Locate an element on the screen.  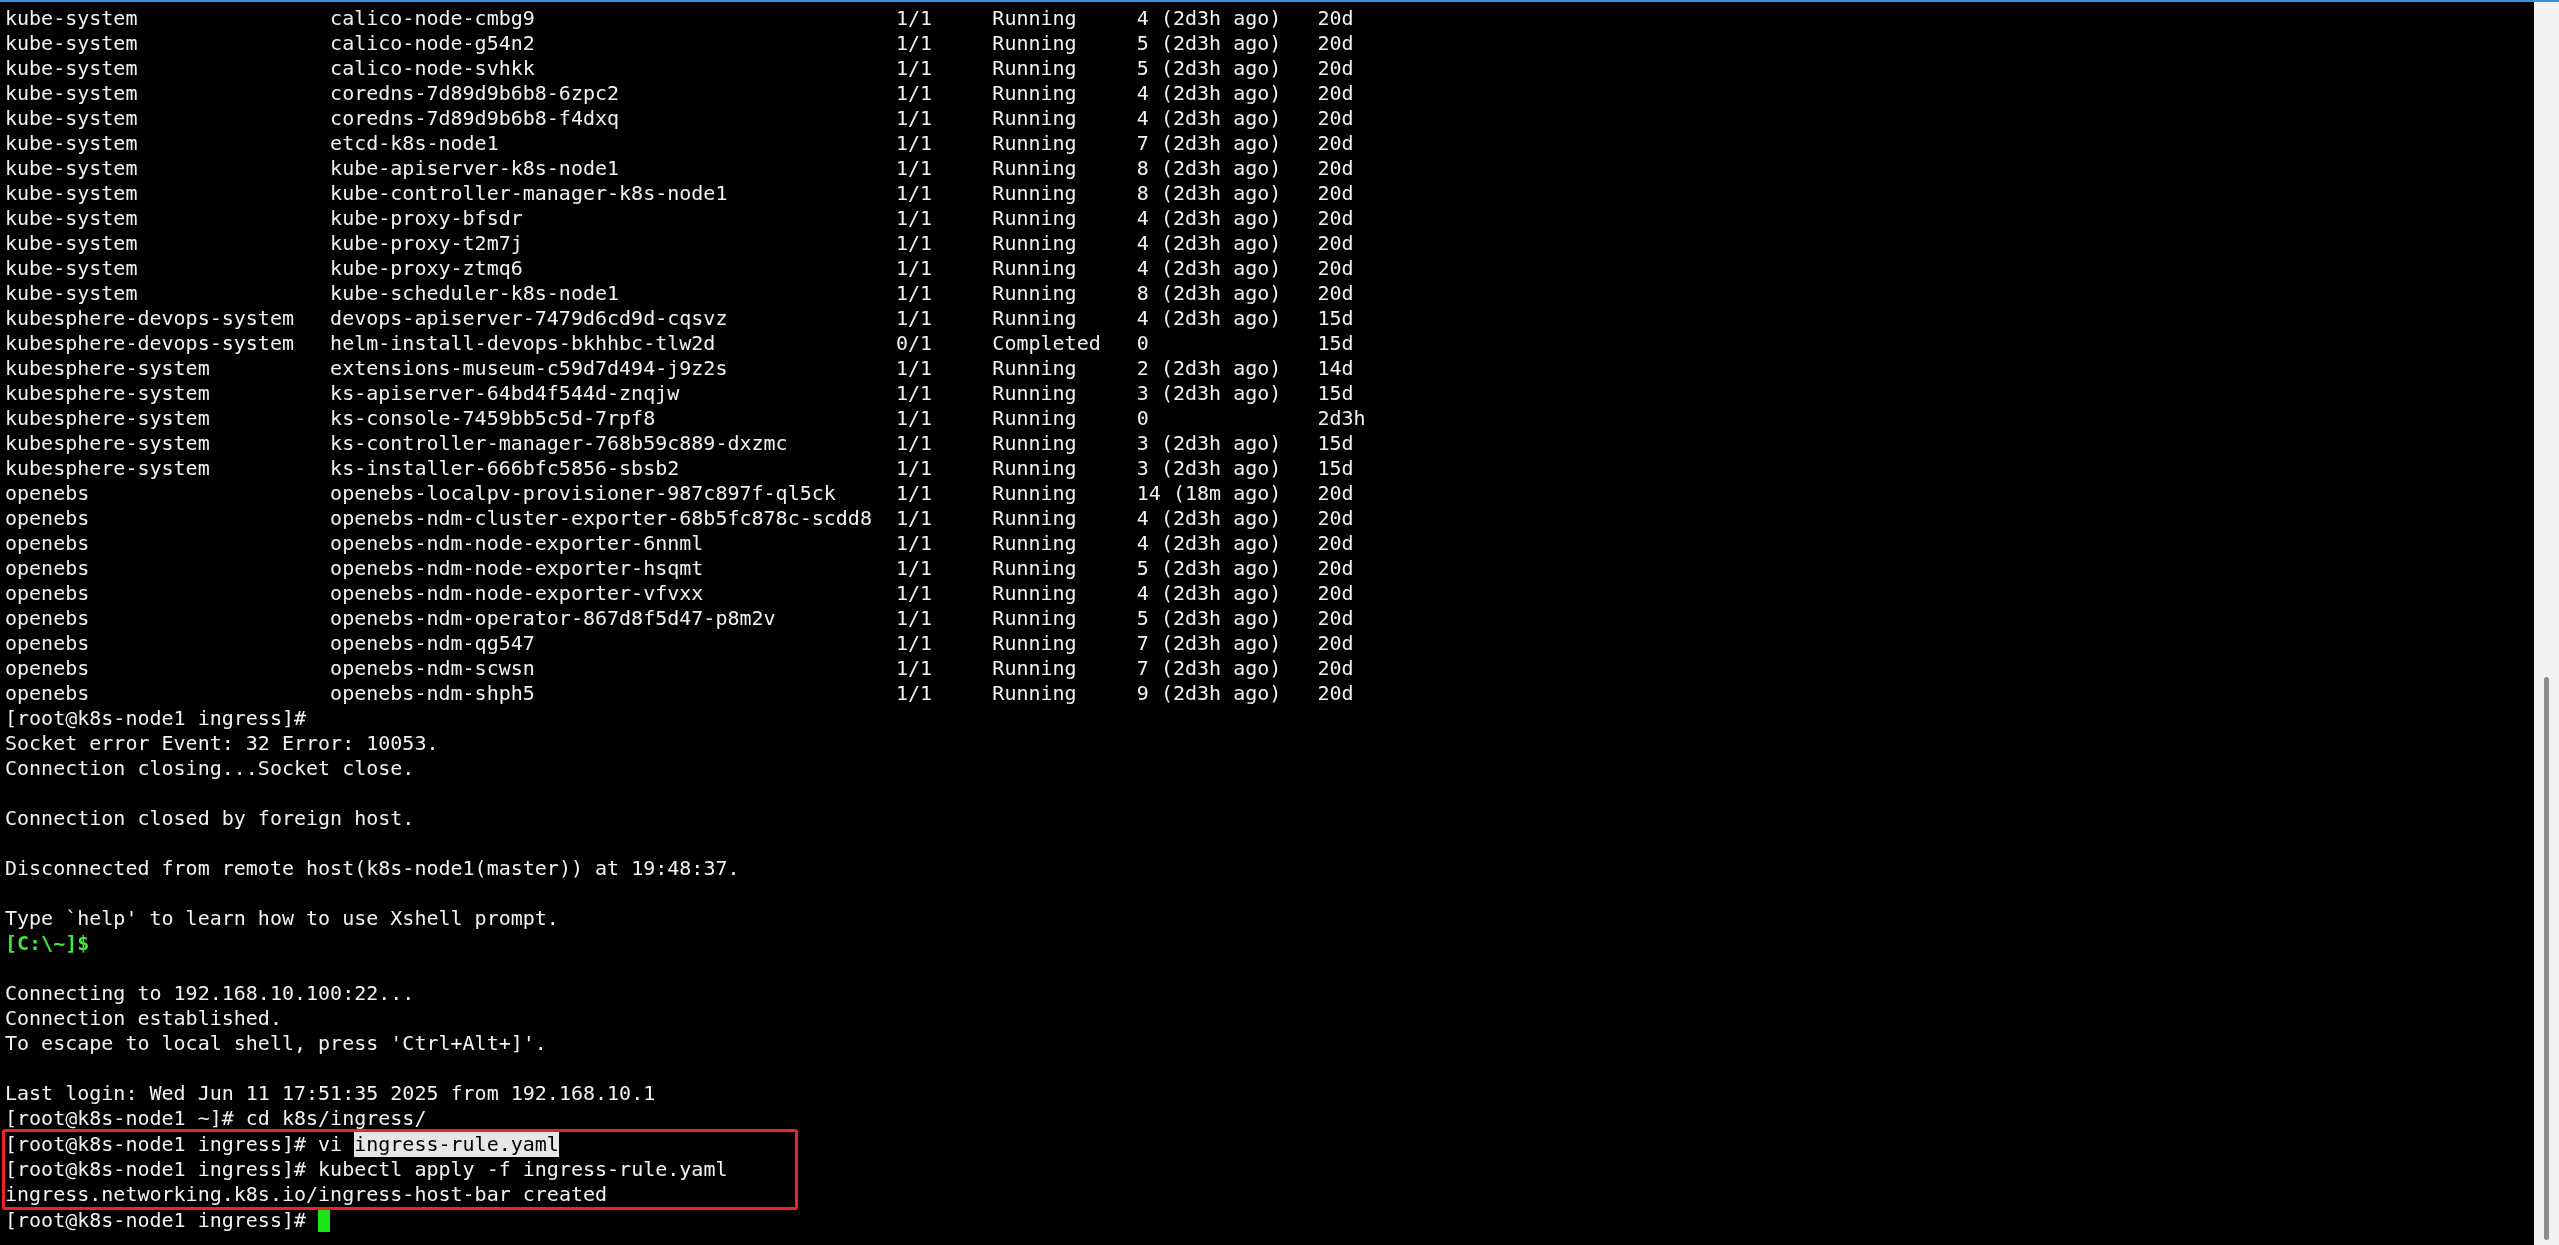
terminal-output-line: Type `help' to learn how to use Xshell prompt. is located at coordinates (282, 918).